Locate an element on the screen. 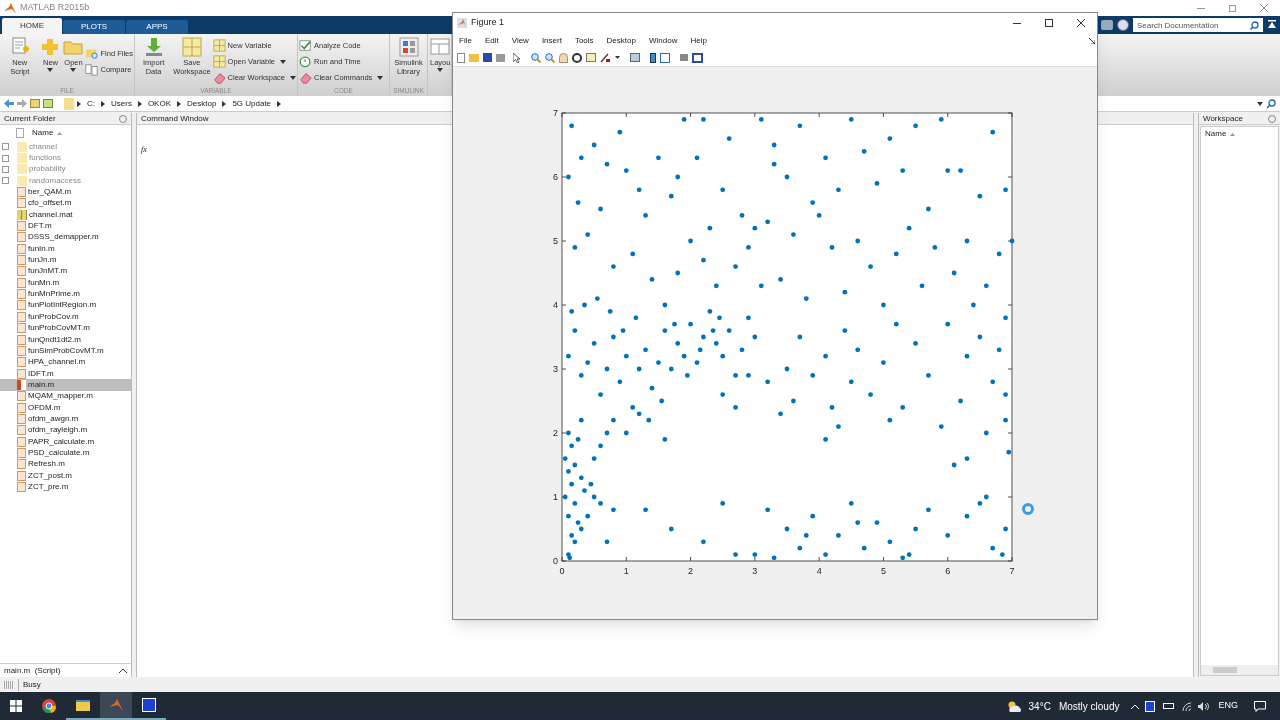 This screenshot has width=1280, height=720. file-row: ZCT_pre.m is located at coordinates (65, 487).